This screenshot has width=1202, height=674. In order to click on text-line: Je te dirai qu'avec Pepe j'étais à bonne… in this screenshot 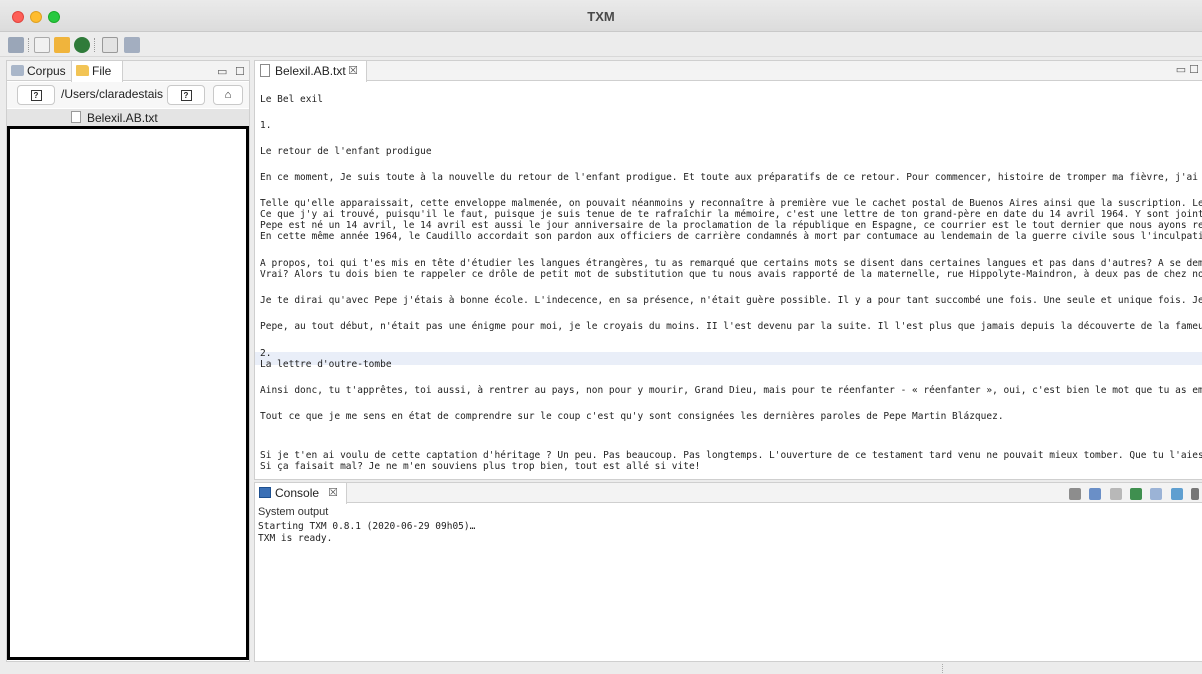, I will do `click(731, 300)`.